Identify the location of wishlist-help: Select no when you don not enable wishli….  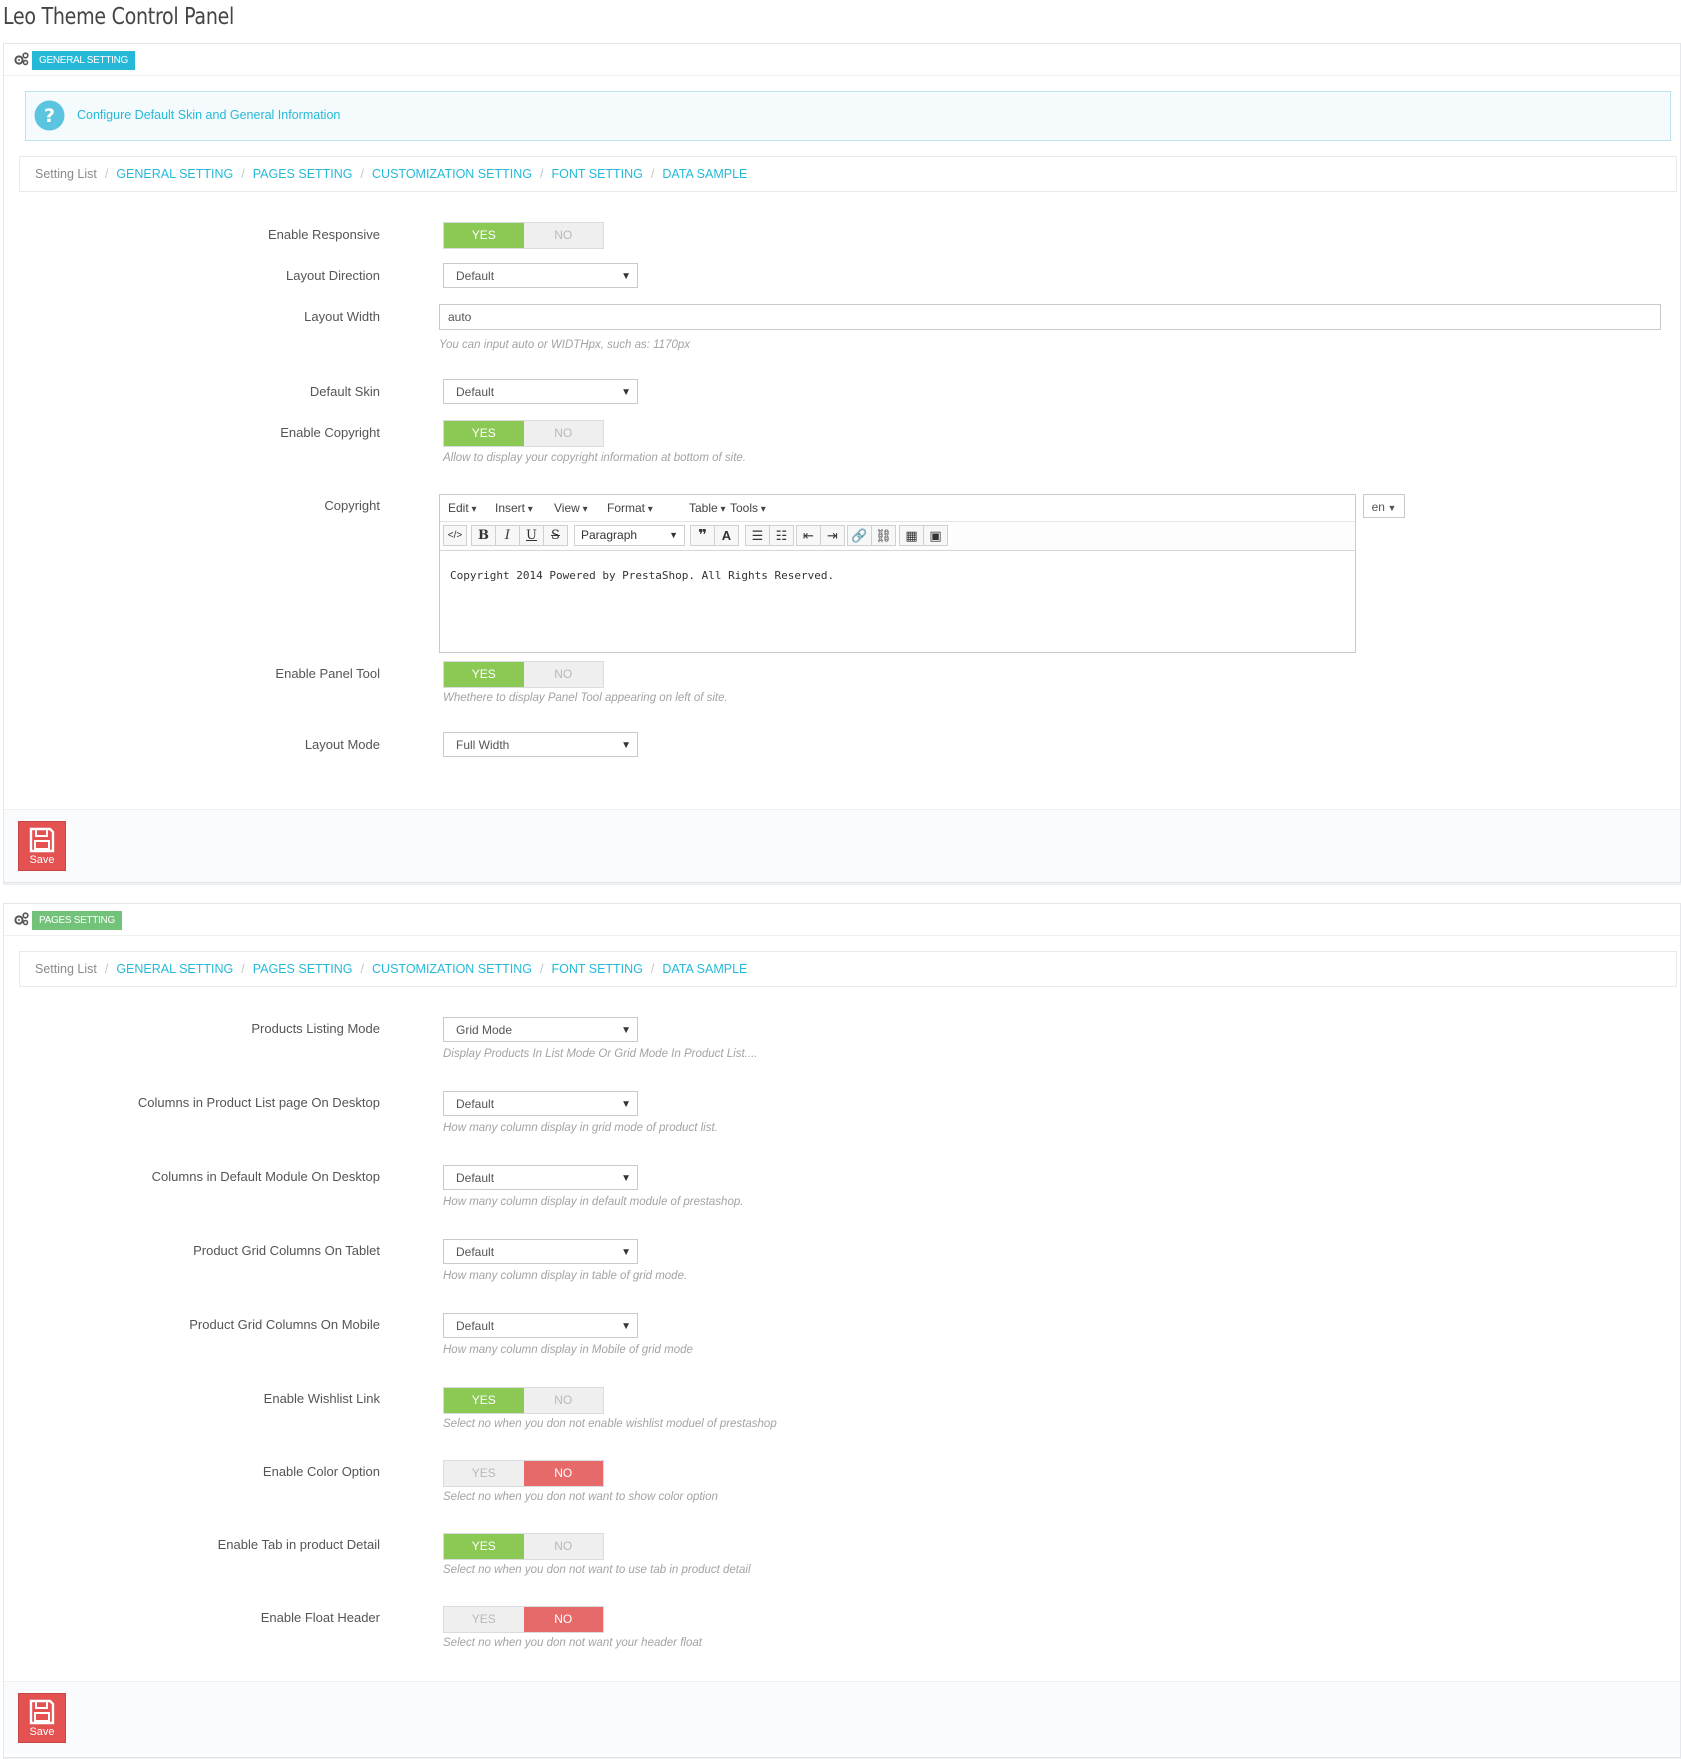
(610, 1424).